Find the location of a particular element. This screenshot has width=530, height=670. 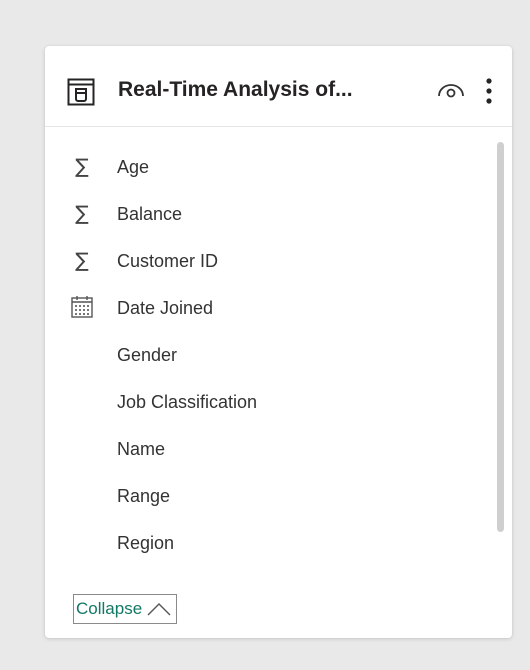

field-label: Customer ID is located at coordinates (168, 261).